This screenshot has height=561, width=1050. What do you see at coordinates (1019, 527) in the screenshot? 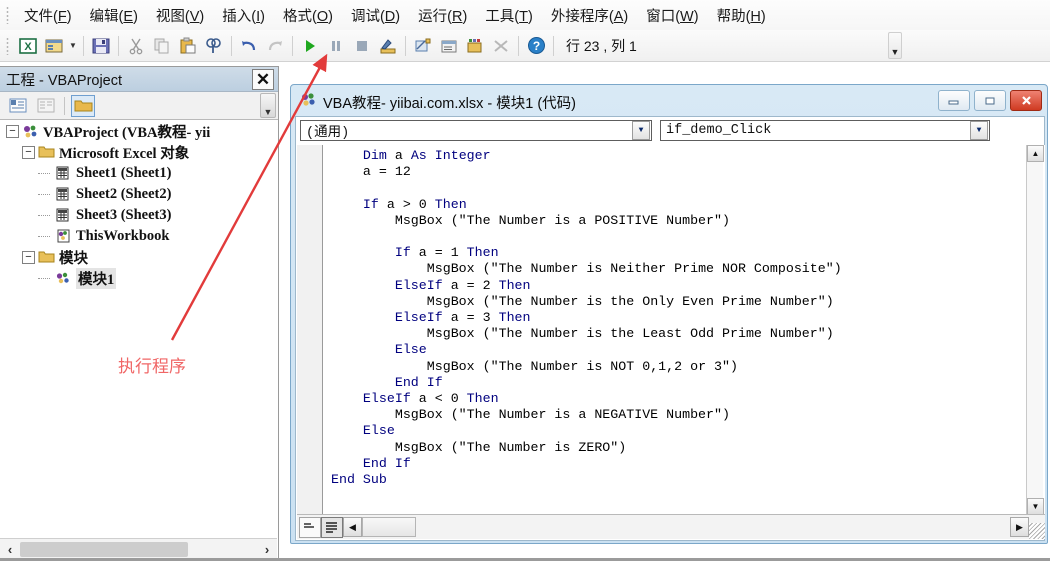
I see `scroll-right-icon: ▶` at bounding box center [1019, 527].